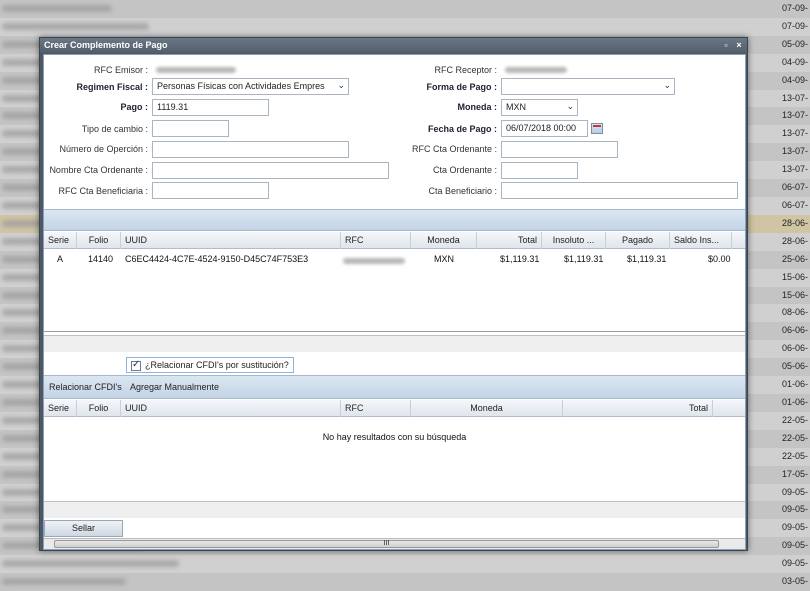  I want to click on cta-ordenante-label: Cta Ordenante :, so click(464, 170).